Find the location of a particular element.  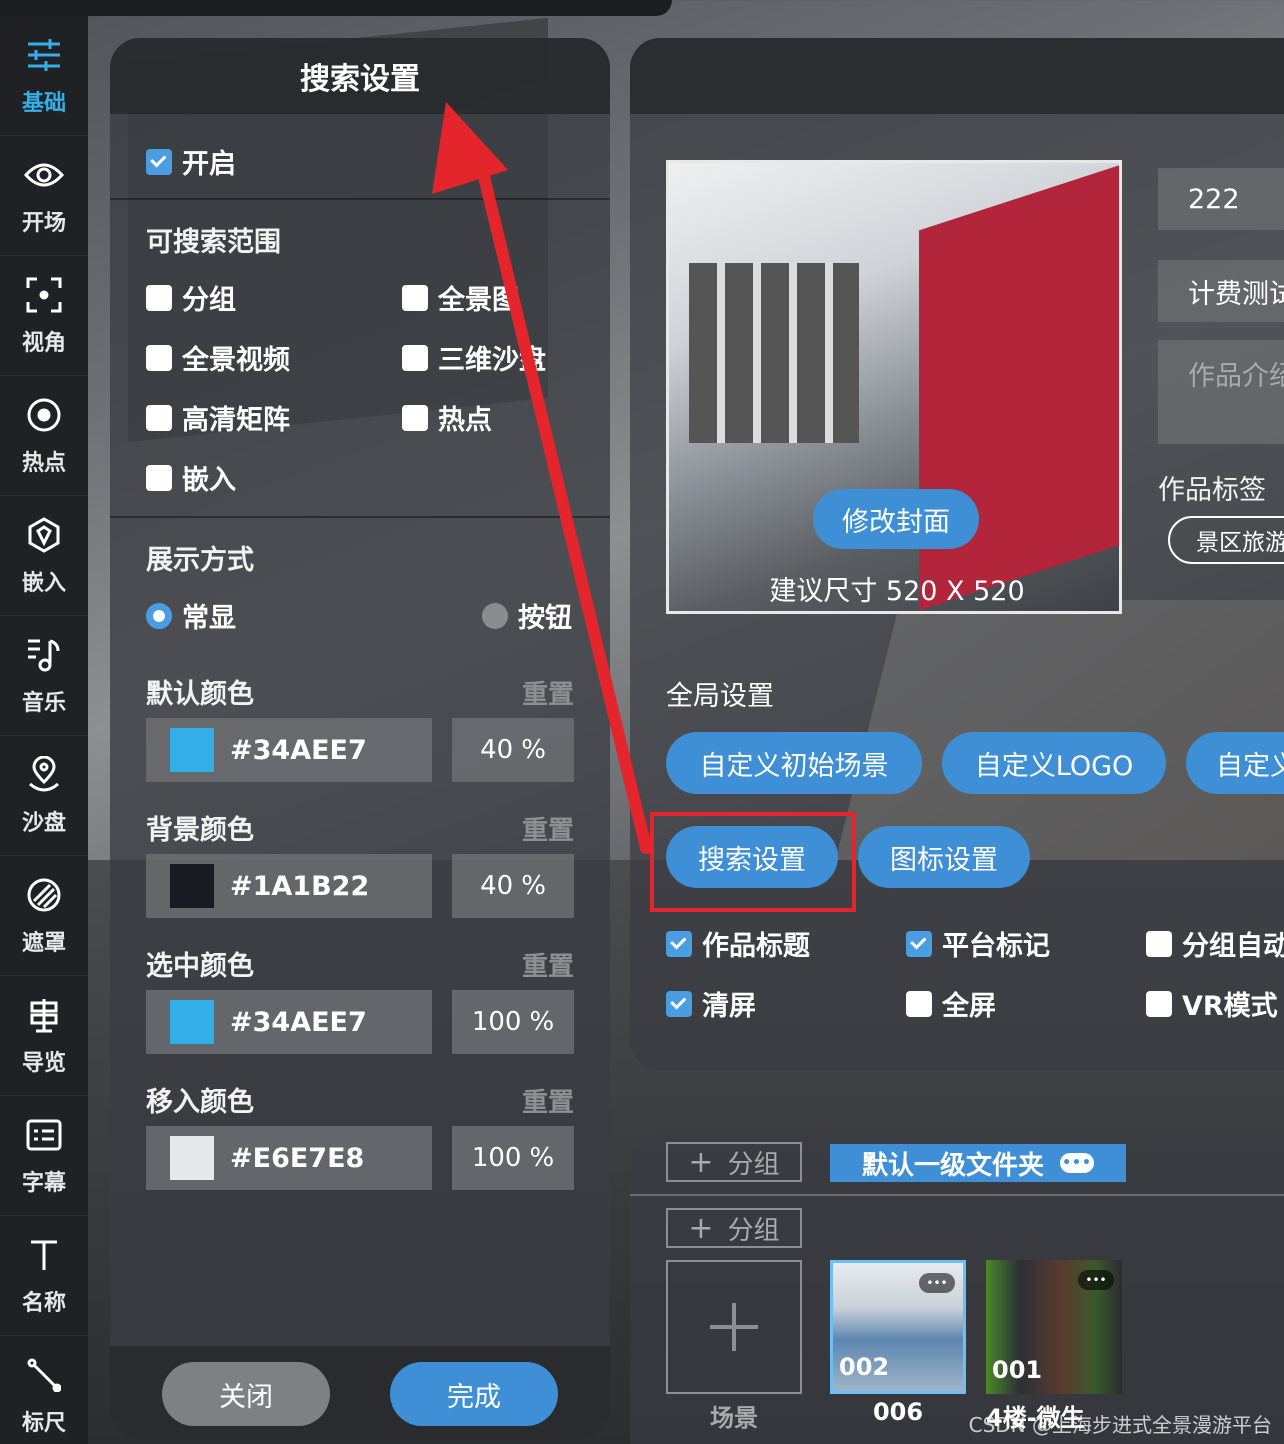

option-clear-screen: 清屏 is located at coordinates (711, 1003).